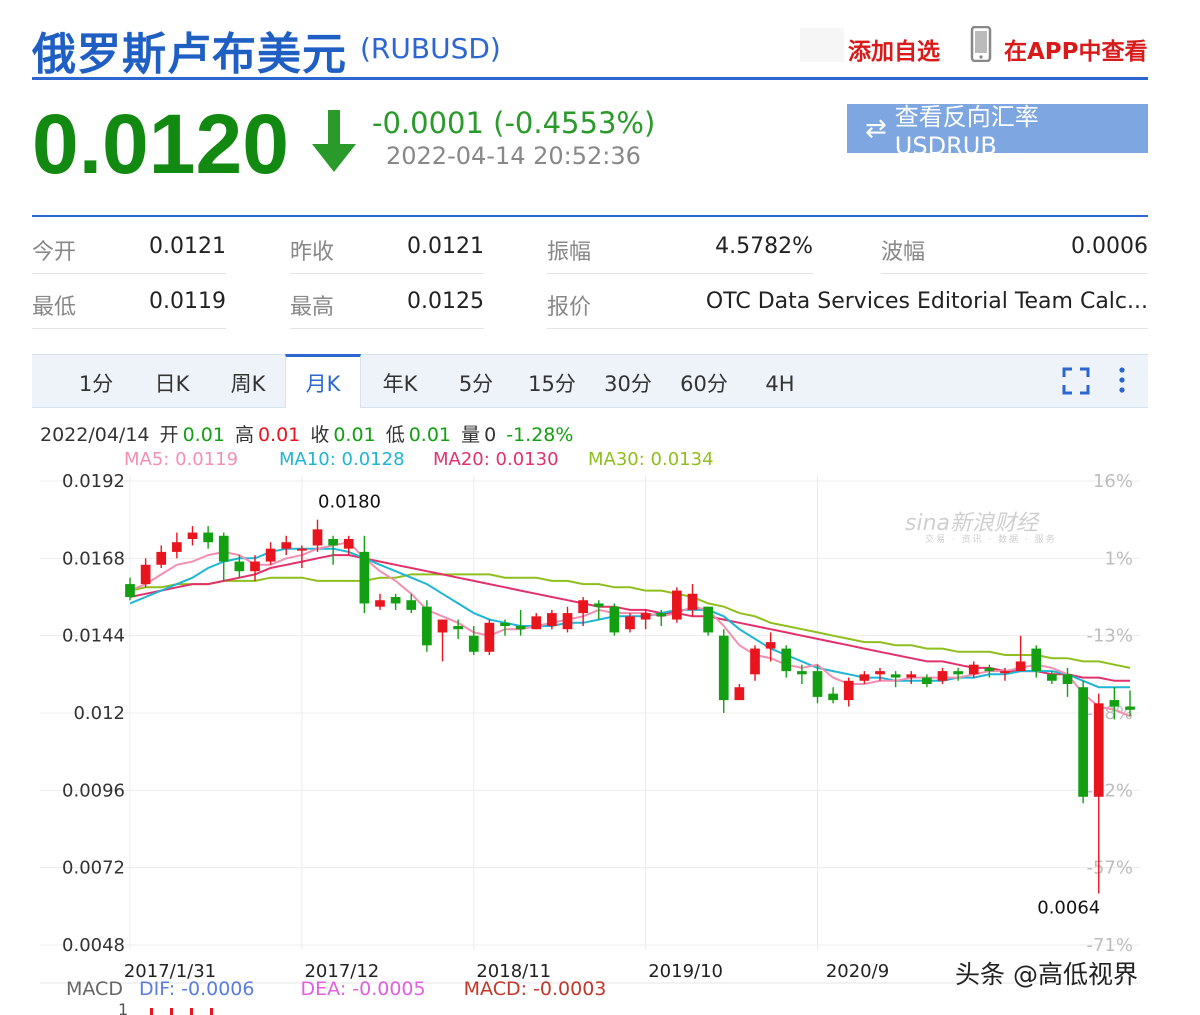 This screenshot has height=1015, width=1200. I want to click on y-tick-label: 0.0192, so click(93, 481).